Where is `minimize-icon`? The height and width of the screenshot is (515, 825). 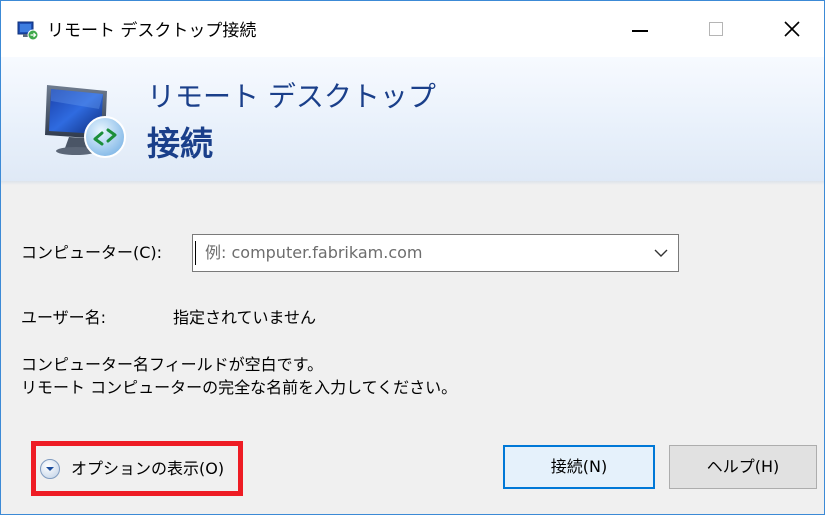
minimize-icon is located at coordinates (640, 31).